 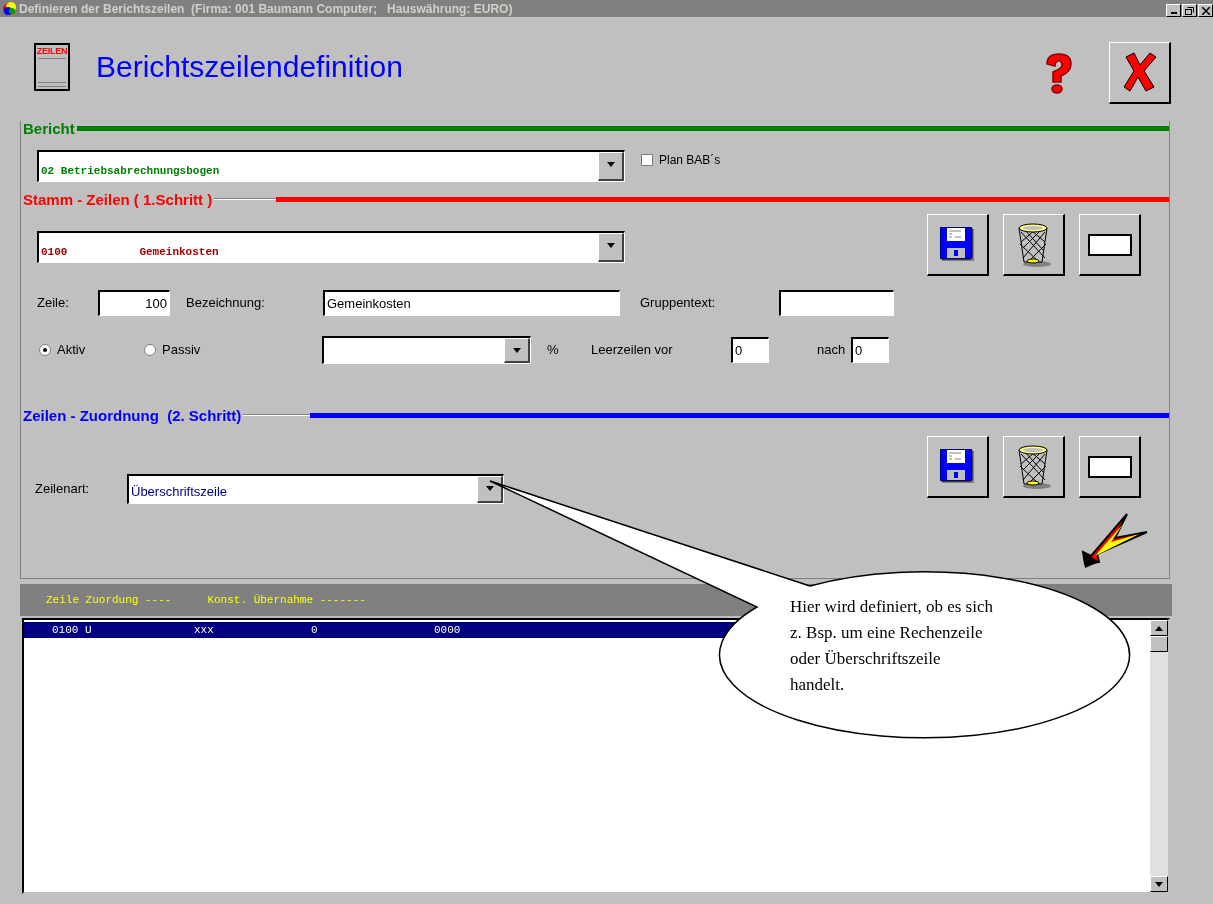 I want to click on minimize-icon, so click(x=1173, y=13).